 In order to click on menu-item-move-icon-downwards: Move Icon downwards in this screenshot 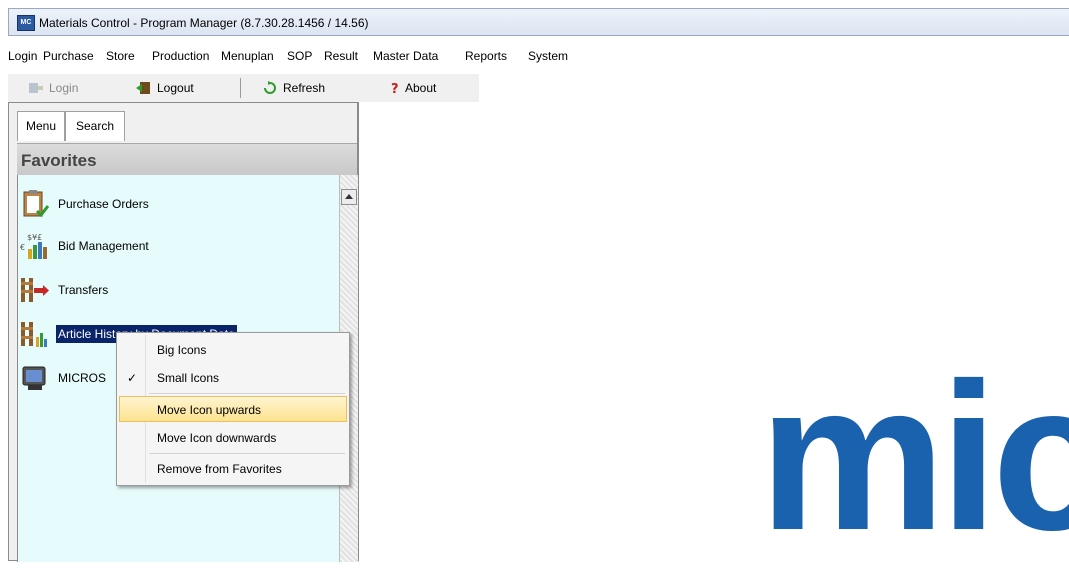, I will do `click(233, 438)`.